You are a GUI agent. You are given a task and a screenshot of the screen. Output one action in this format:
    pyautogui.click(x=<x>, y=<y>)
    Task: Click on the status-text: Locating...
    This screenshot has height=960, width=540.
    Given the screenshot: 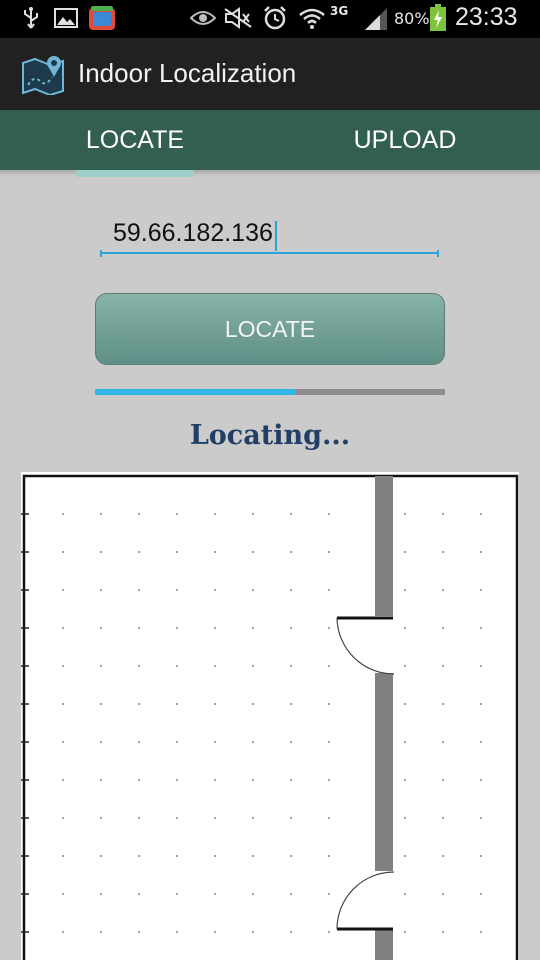 What is the action you would take?
    pyautogui.click(x=270, y=435)
    